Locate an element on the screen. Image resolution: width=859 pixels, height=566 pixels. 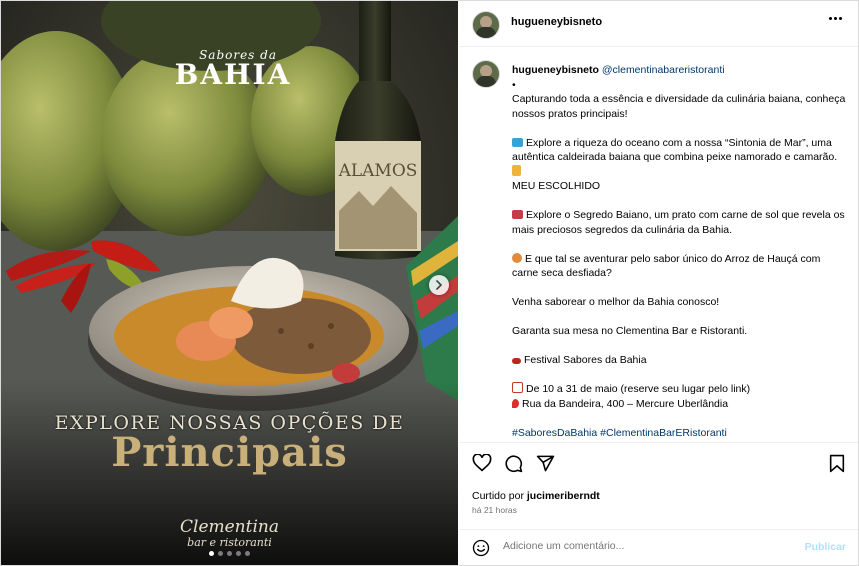
headline-principais: Principais is located at coordinates (229, 452).